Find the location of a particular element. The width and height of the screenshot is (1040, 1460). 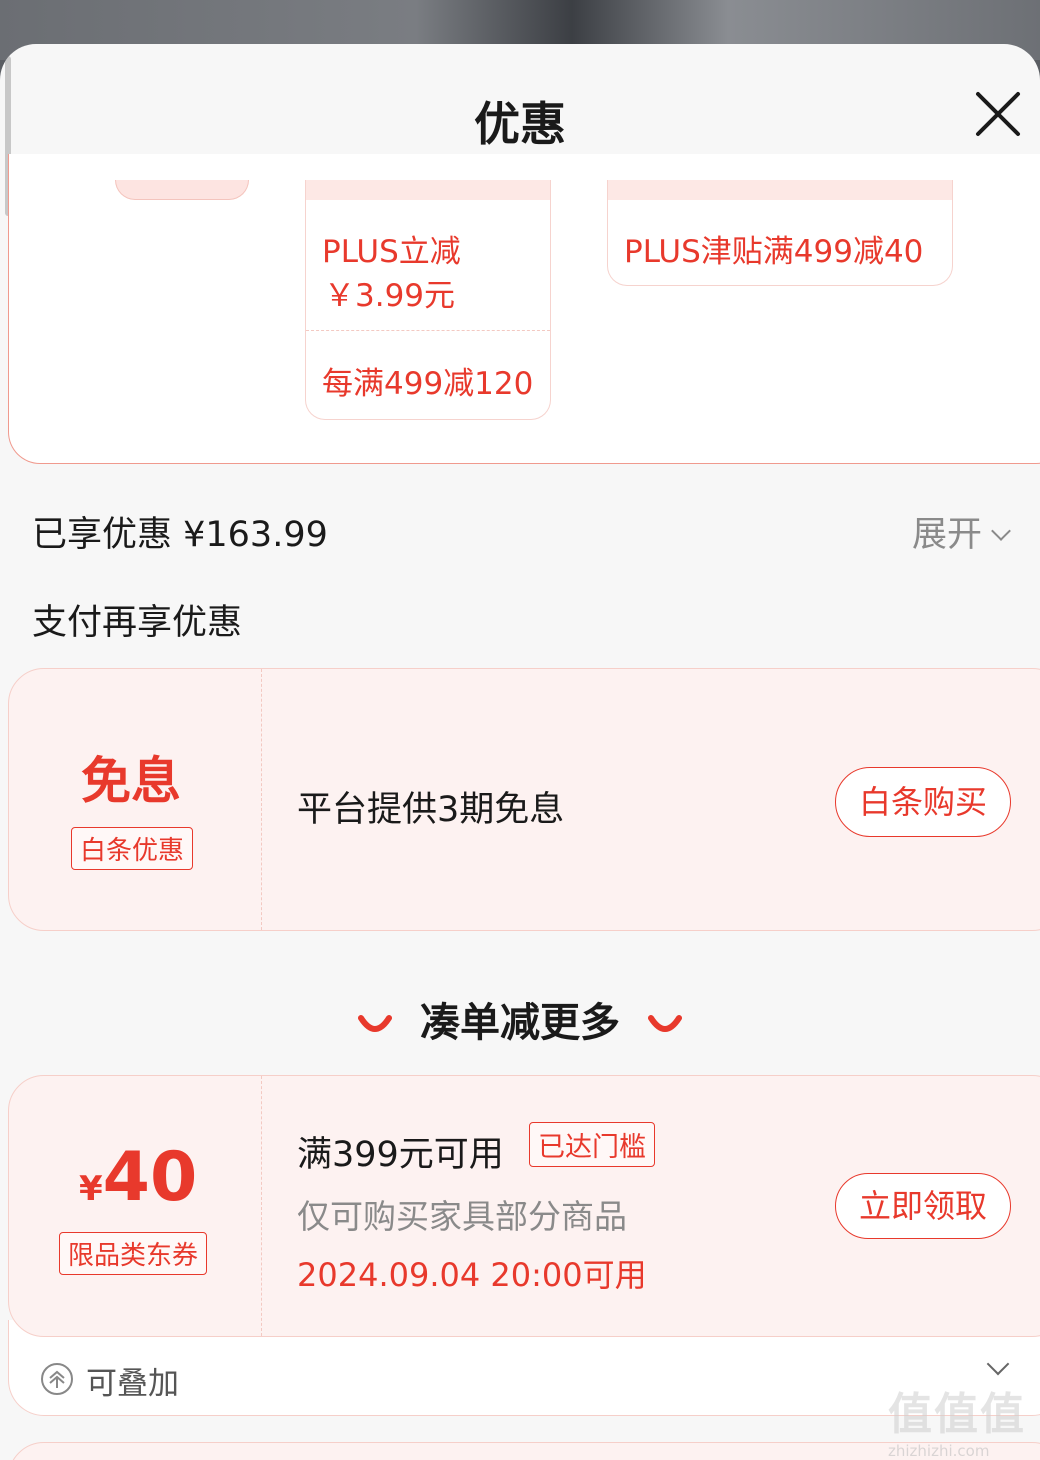

plus-discount-card: PLUS立减 ￥3.99元 每满499减120 is located at coordinates (428, 300).